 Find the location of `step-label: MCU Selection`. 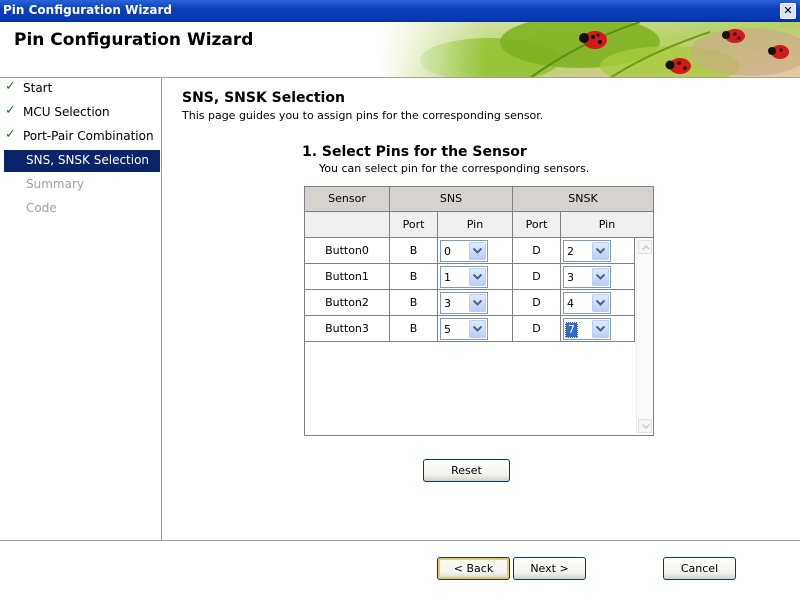

step-label: MCU Selection is located at coordinates (66, 112).